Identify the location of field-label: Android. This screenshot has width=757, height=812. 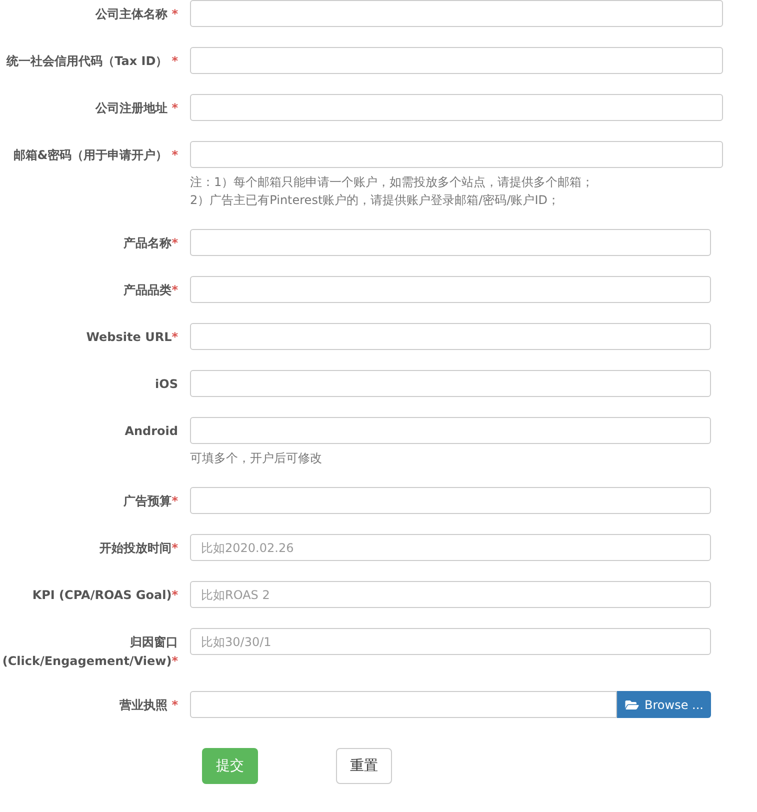
(151, 431).